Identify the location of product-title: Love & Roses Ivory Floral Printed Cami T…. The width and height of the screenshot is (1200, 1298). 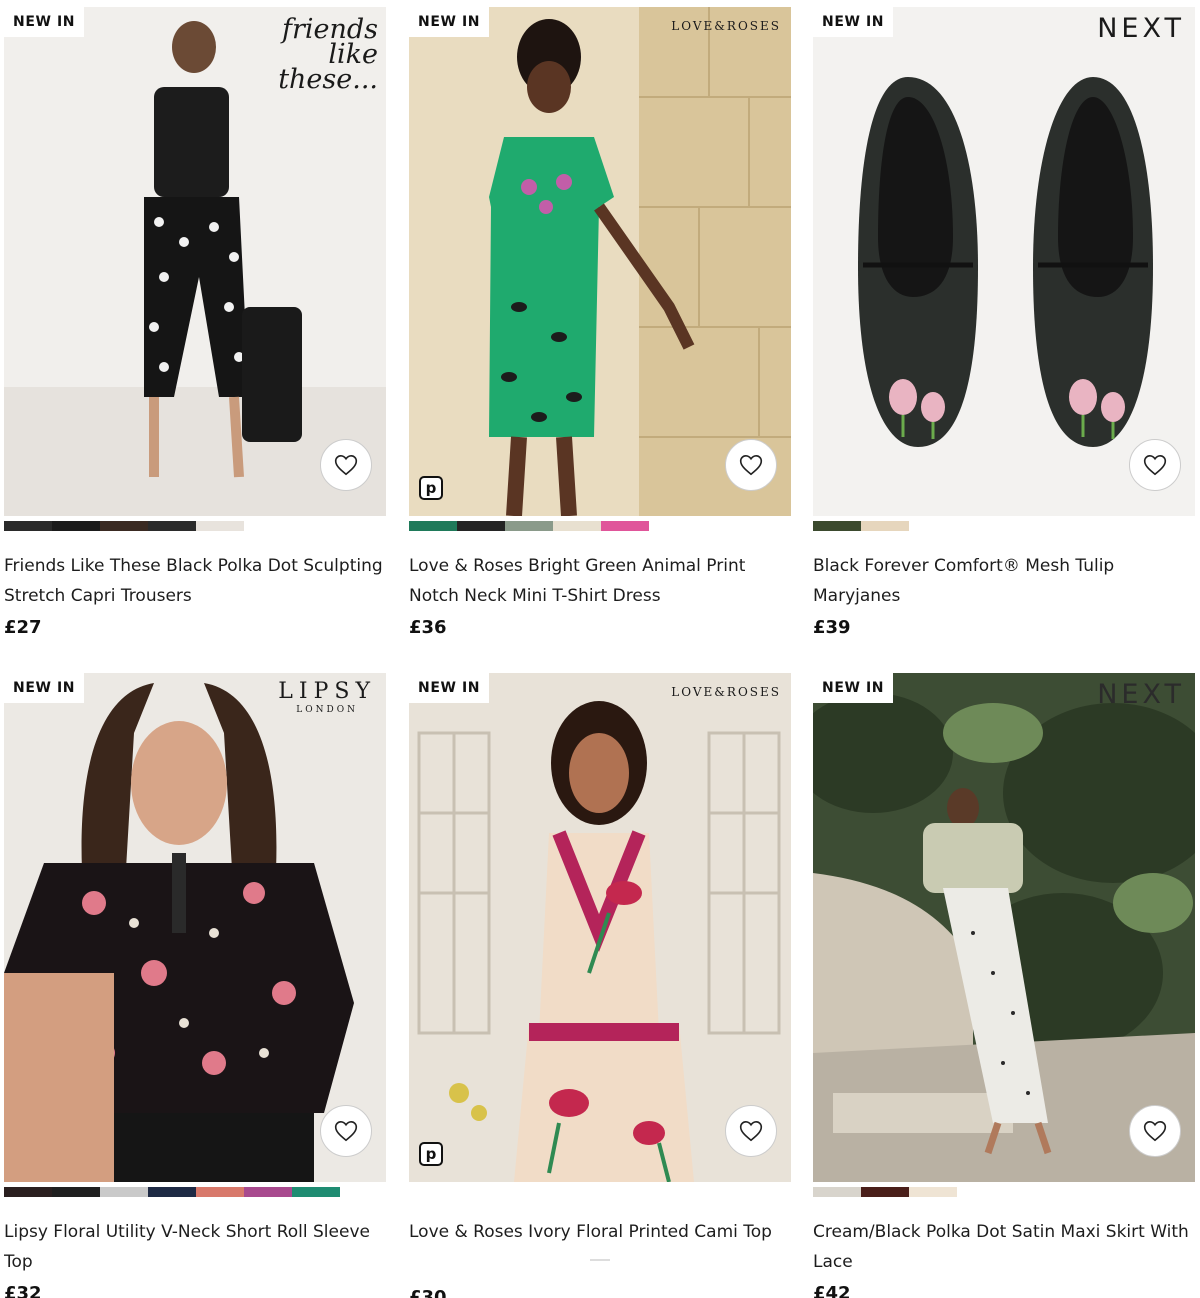
(600, 1232).